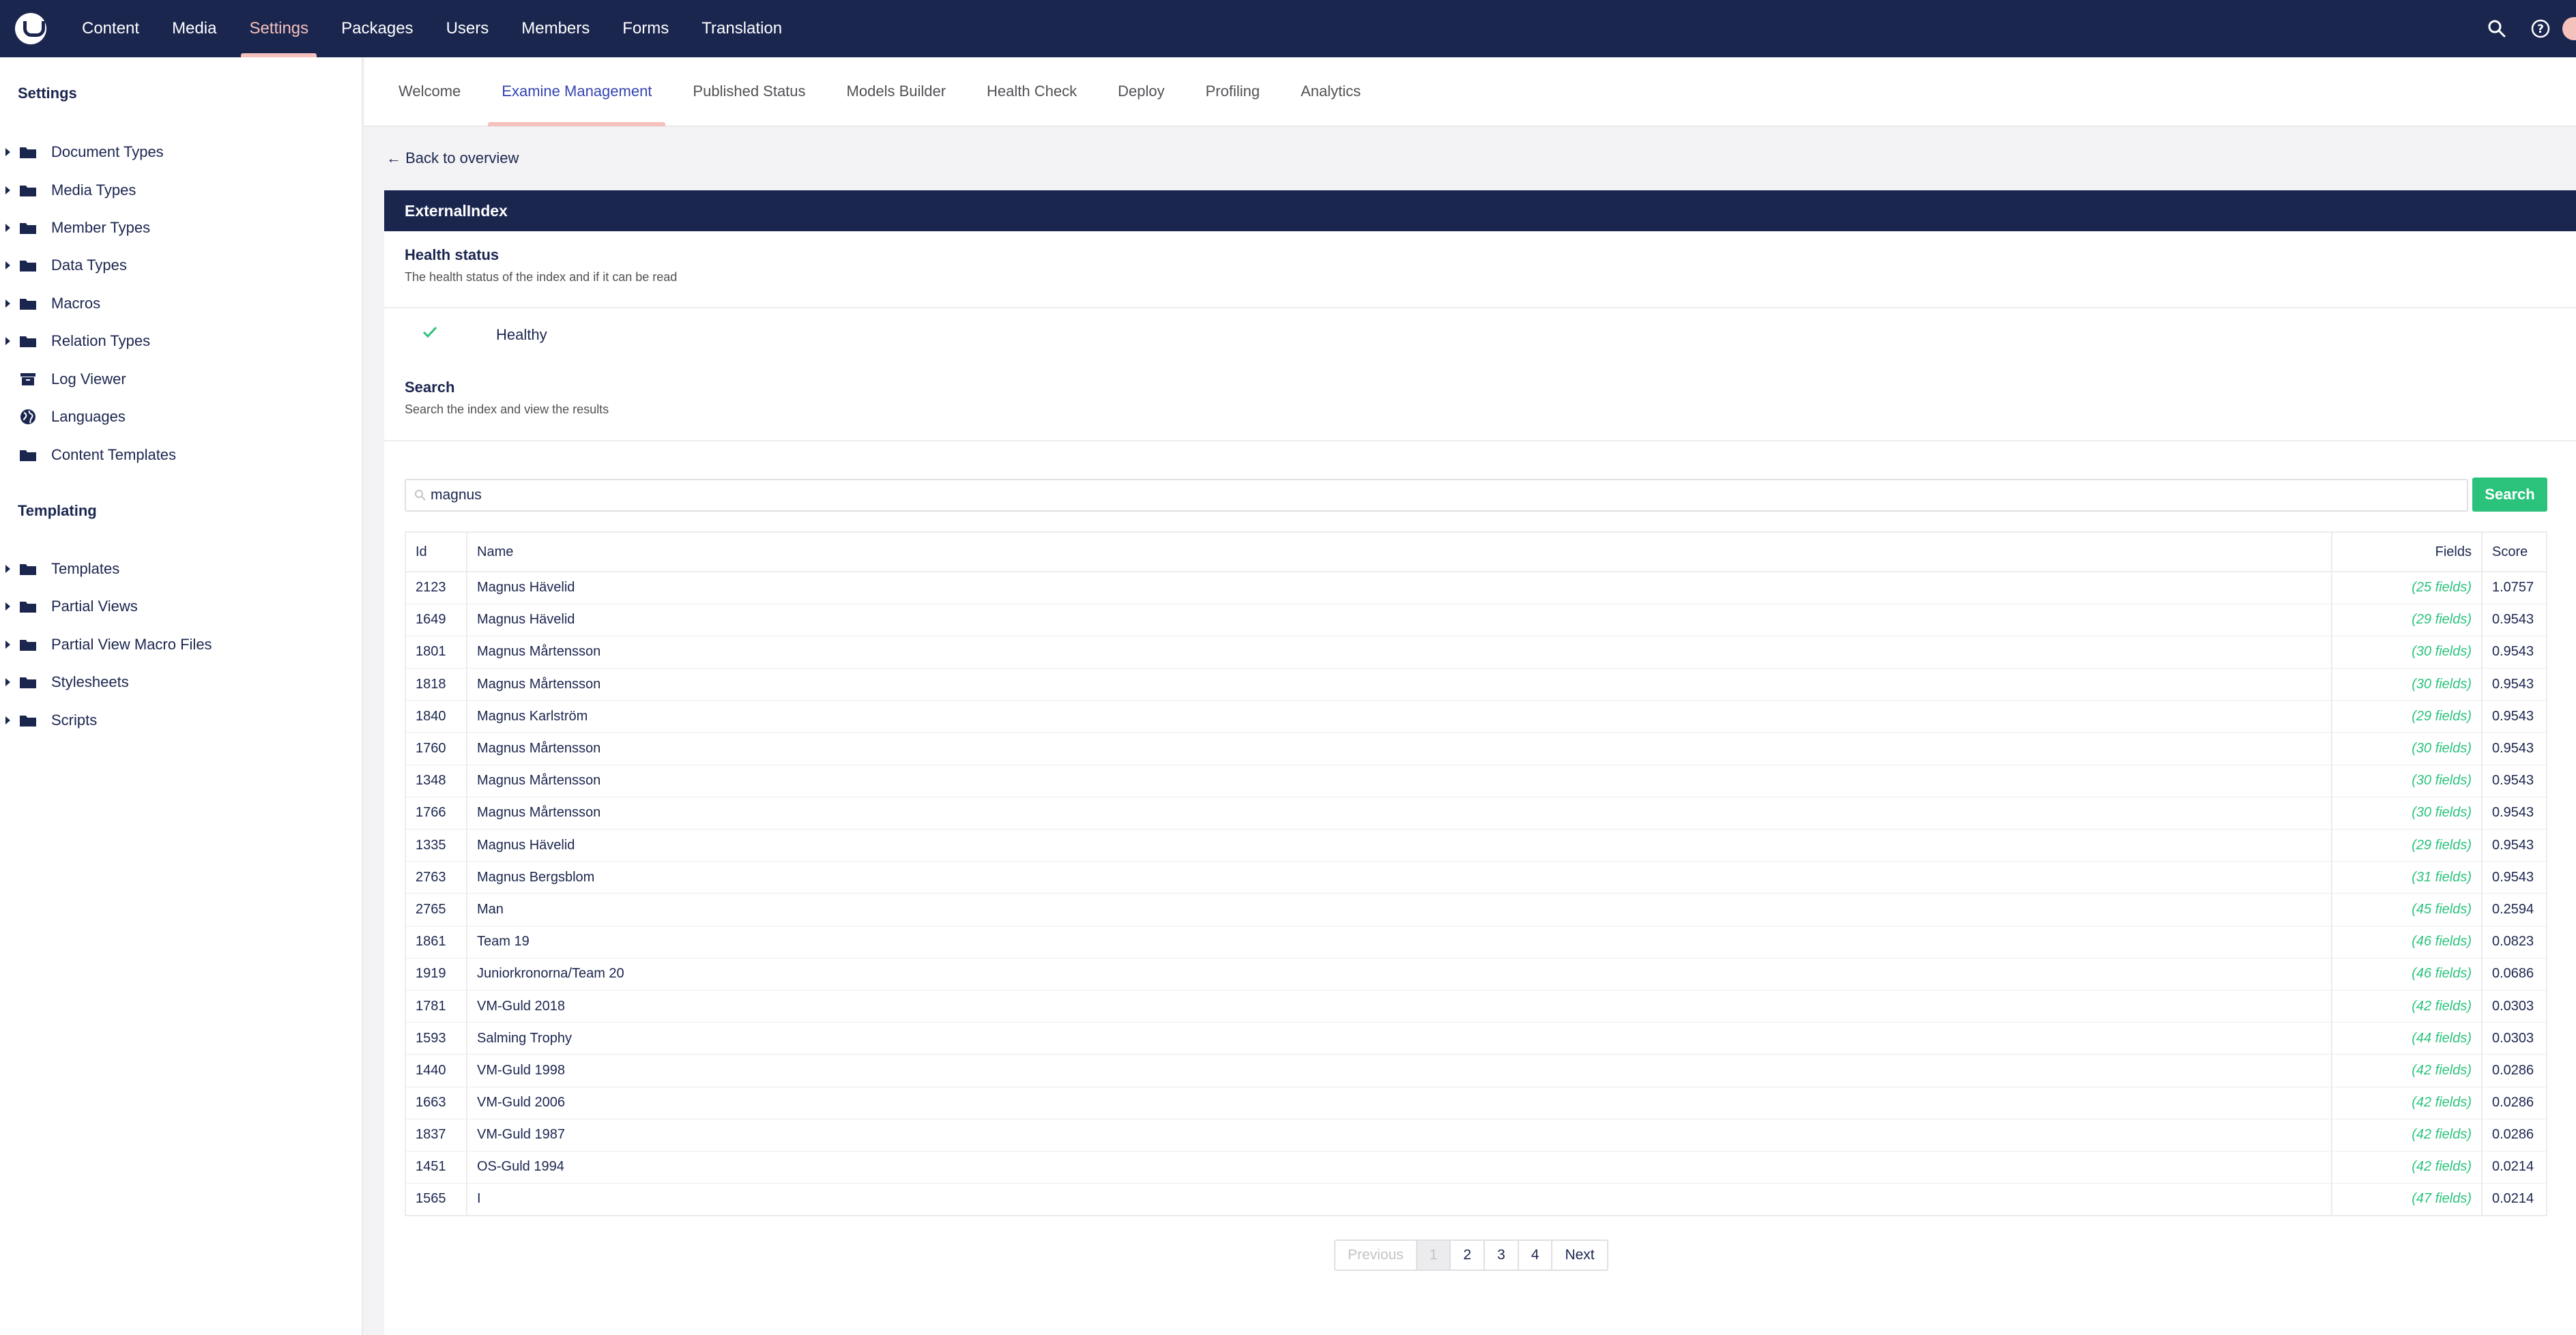 The height and width of the screenshot is (1335, 2576). I want to click on sidebar-item-member-types: Member Types, so click(181, 227).